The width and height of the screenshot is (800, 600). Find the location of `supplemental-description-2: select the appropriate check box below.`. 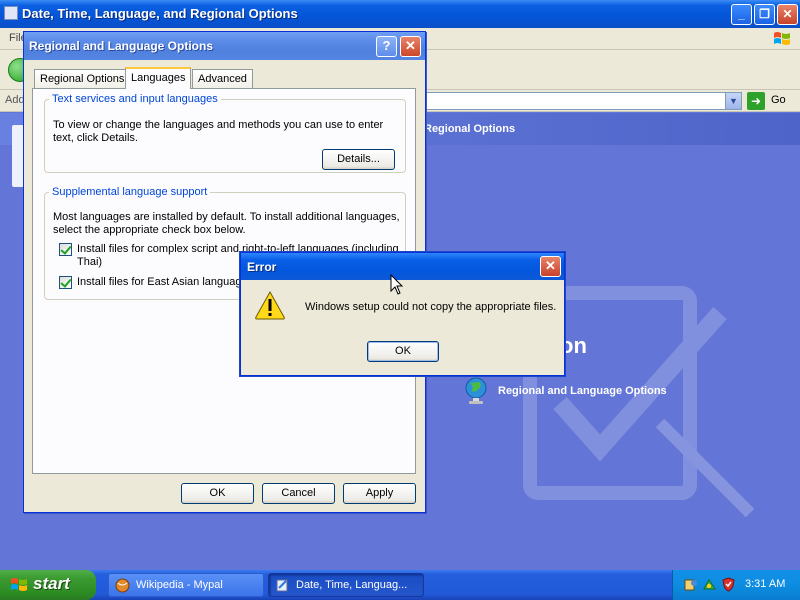

supplemental-description-2: select the appropriate check box below. is located at coordinates (149, 230).